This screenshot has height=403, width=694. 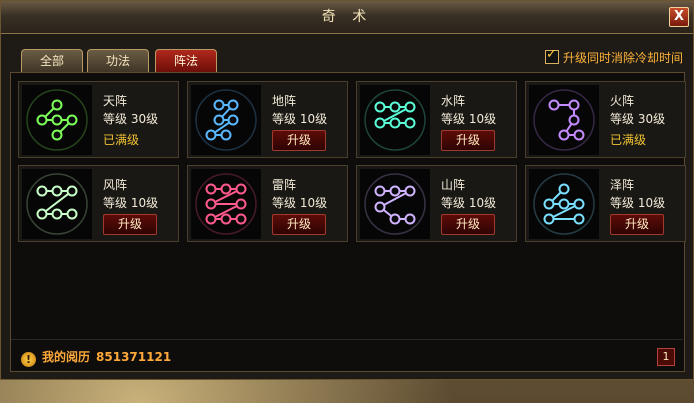 I want to click on formation-name: 风阵, so click(x=115, y=185).